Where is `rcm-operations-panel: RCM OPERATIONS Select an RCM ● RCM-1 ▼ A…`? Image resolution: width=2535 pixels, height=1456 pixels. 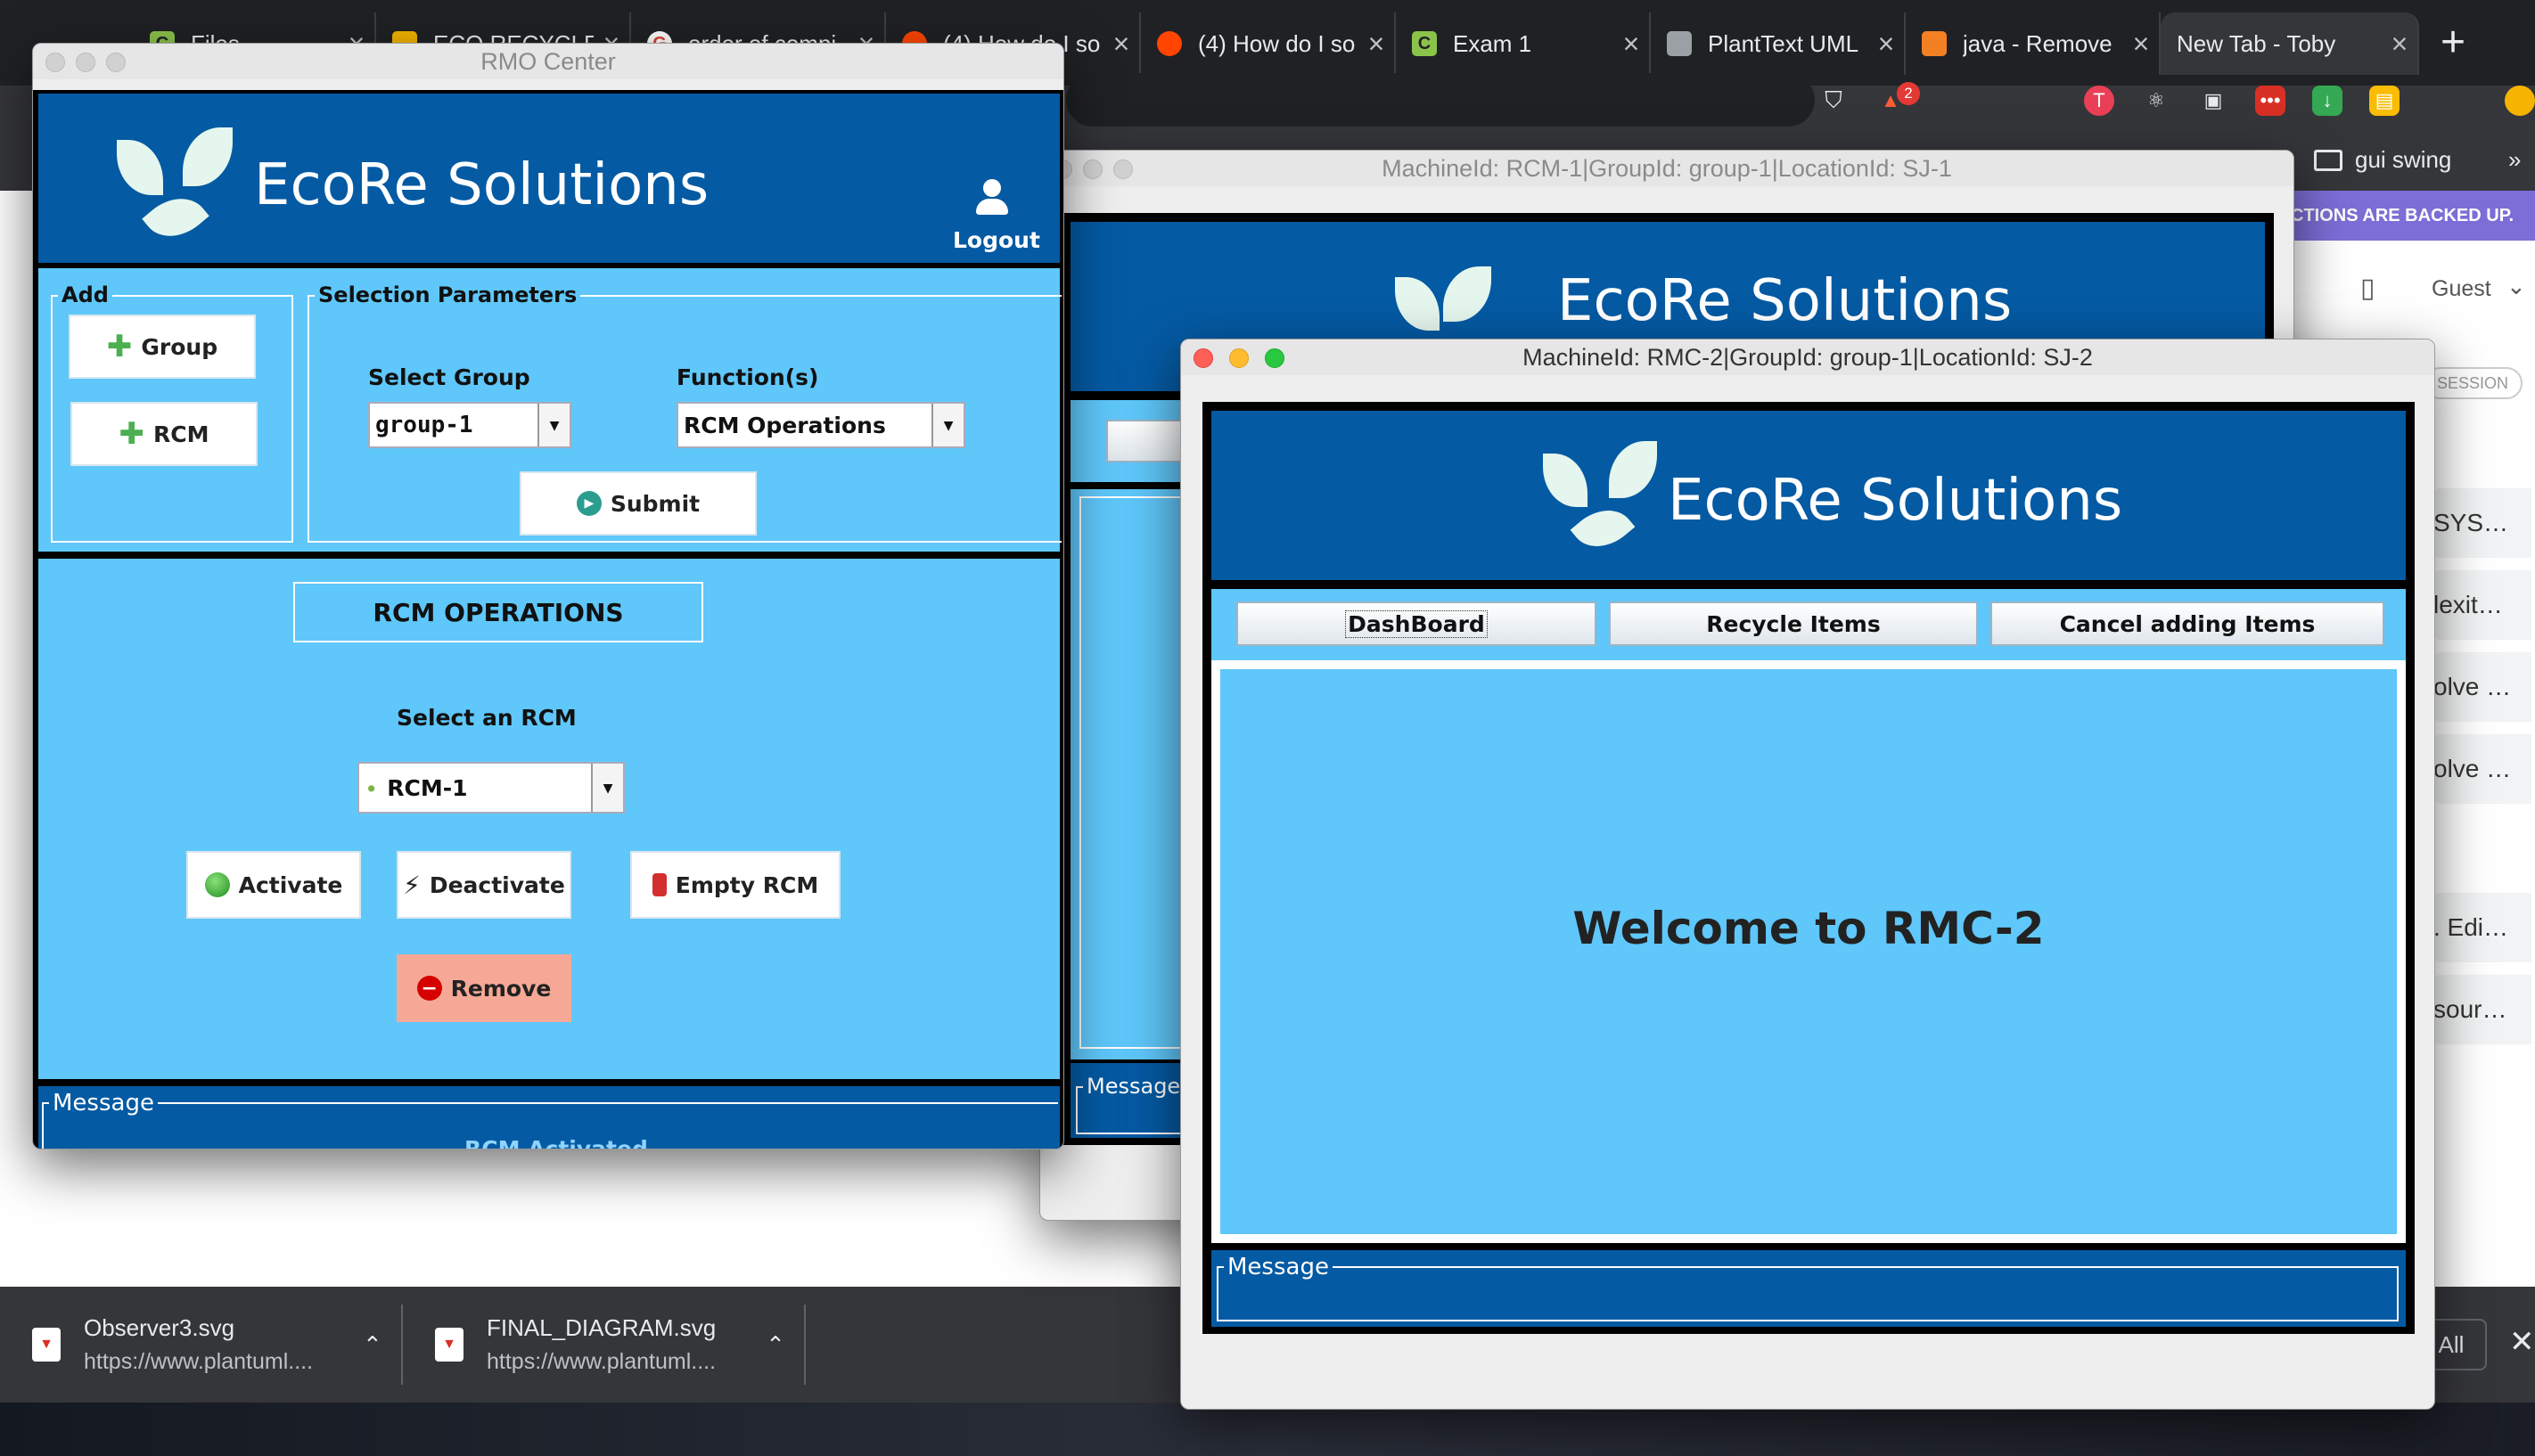
rcm-operations-panel: RCM OPERATIONS Select an RCM ● RCM-1 ▼ A… is located at coordinates (549, 819).